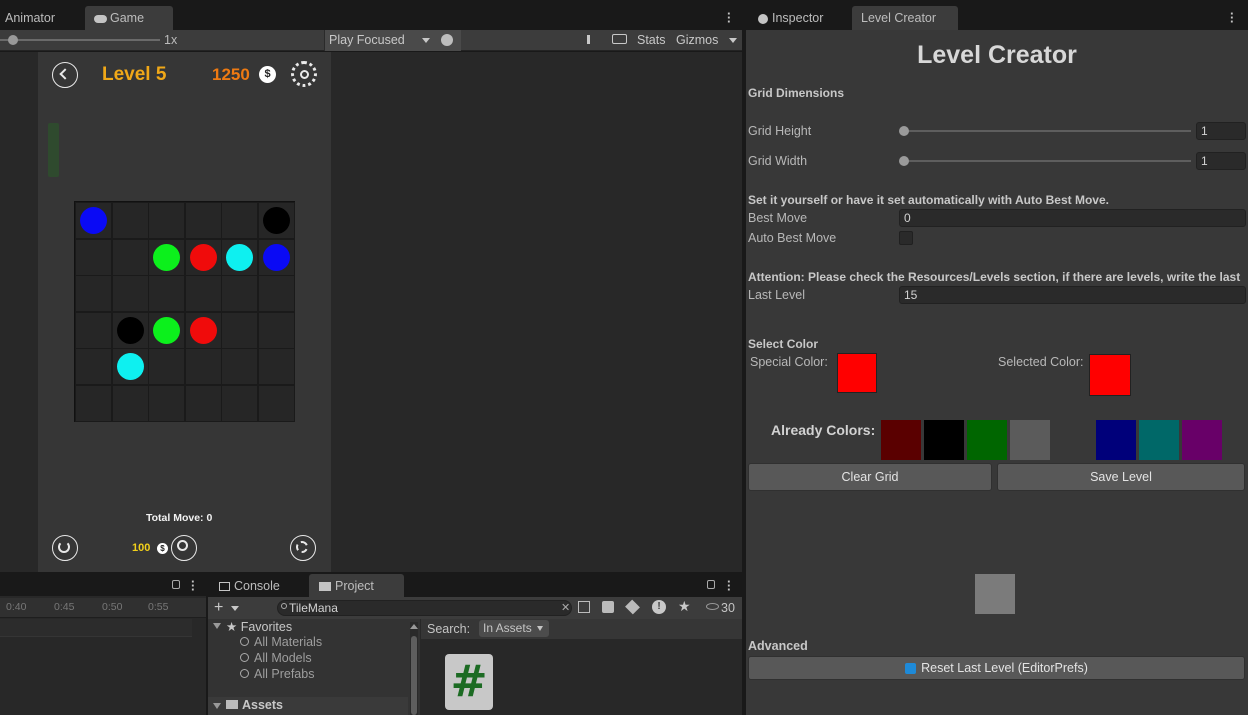 The image size is (1248, 715). I want to click on tab-console: Console, so click(250, 586).